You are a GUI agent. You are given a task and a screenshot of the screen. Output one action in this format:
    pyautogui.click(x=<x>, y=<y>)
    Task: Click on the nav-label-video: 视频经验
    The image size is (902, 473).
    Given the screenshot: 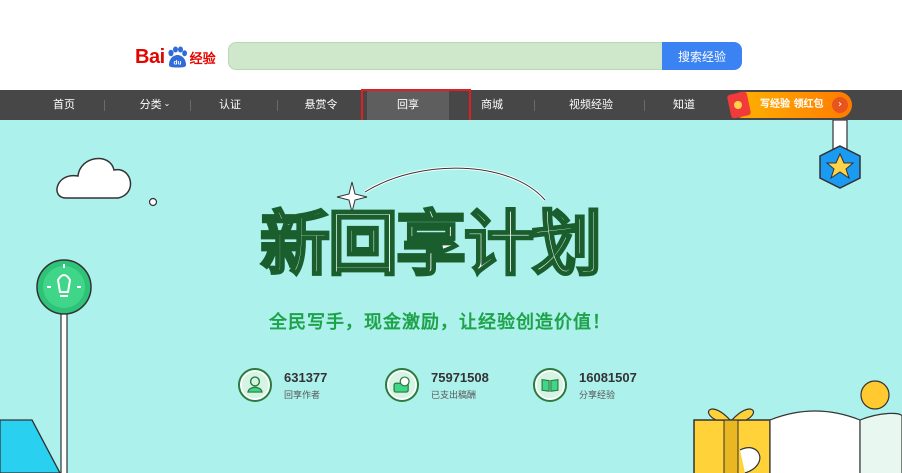 What is the action you would take?
    pyautogui.click(x=591, y=104)
    